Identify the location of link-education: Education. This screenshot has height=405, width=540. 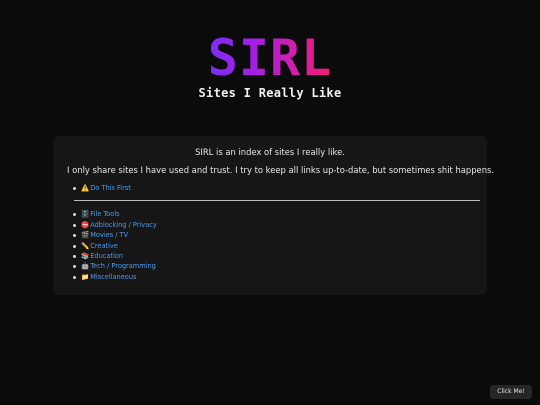
(106, 256).